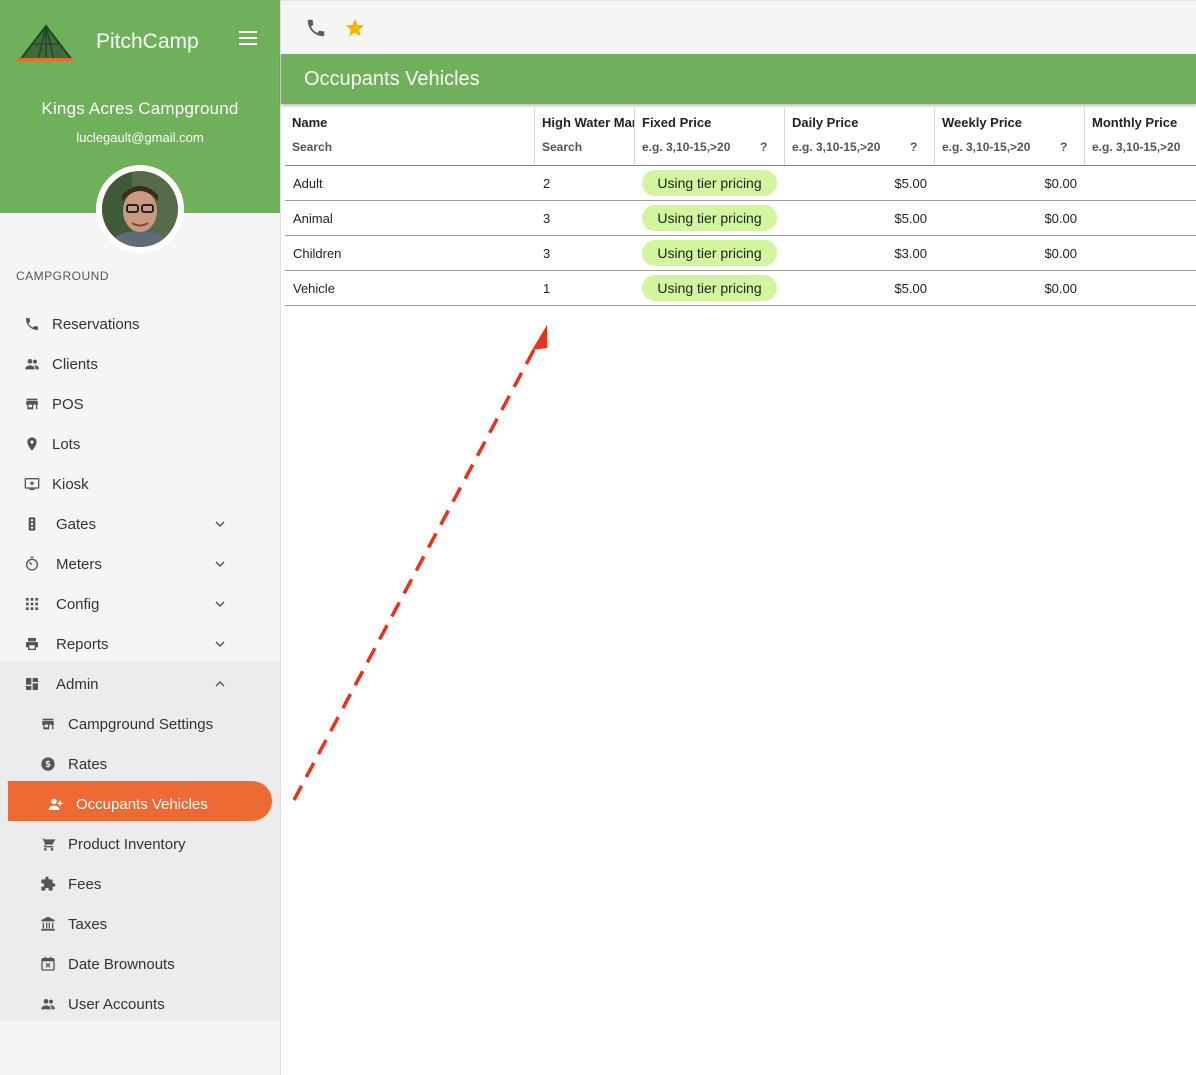 The width and height of the screenshot is (1196, 1075). Describe the element at coordinates (588, 122) in the screenshot. I see `column-title: High Water Mark` at that location.